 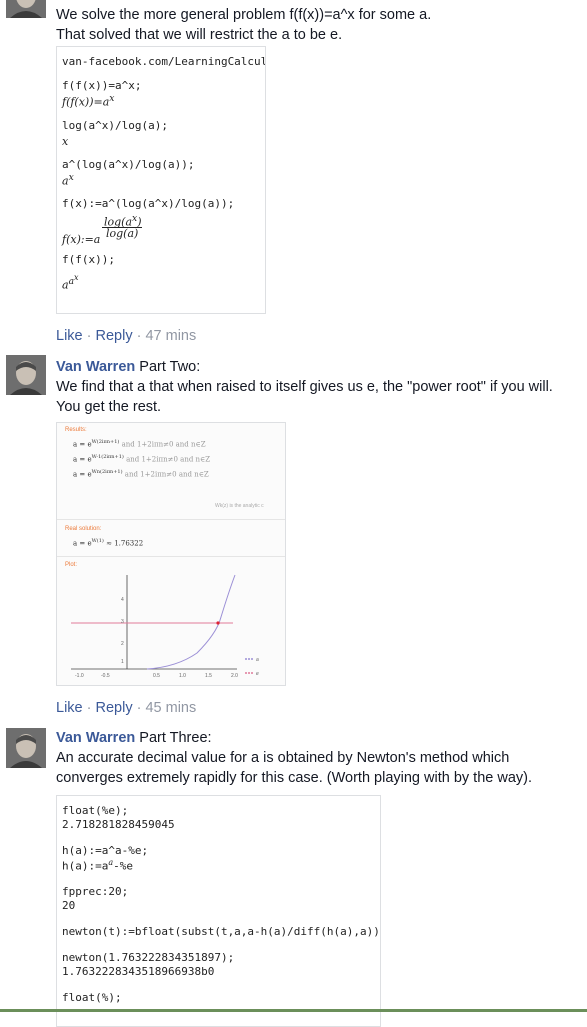 What do you see at coordinates (122, 644) in the screenshot?
I see `y-tick-label: 2` at bounding box center [122, 644].